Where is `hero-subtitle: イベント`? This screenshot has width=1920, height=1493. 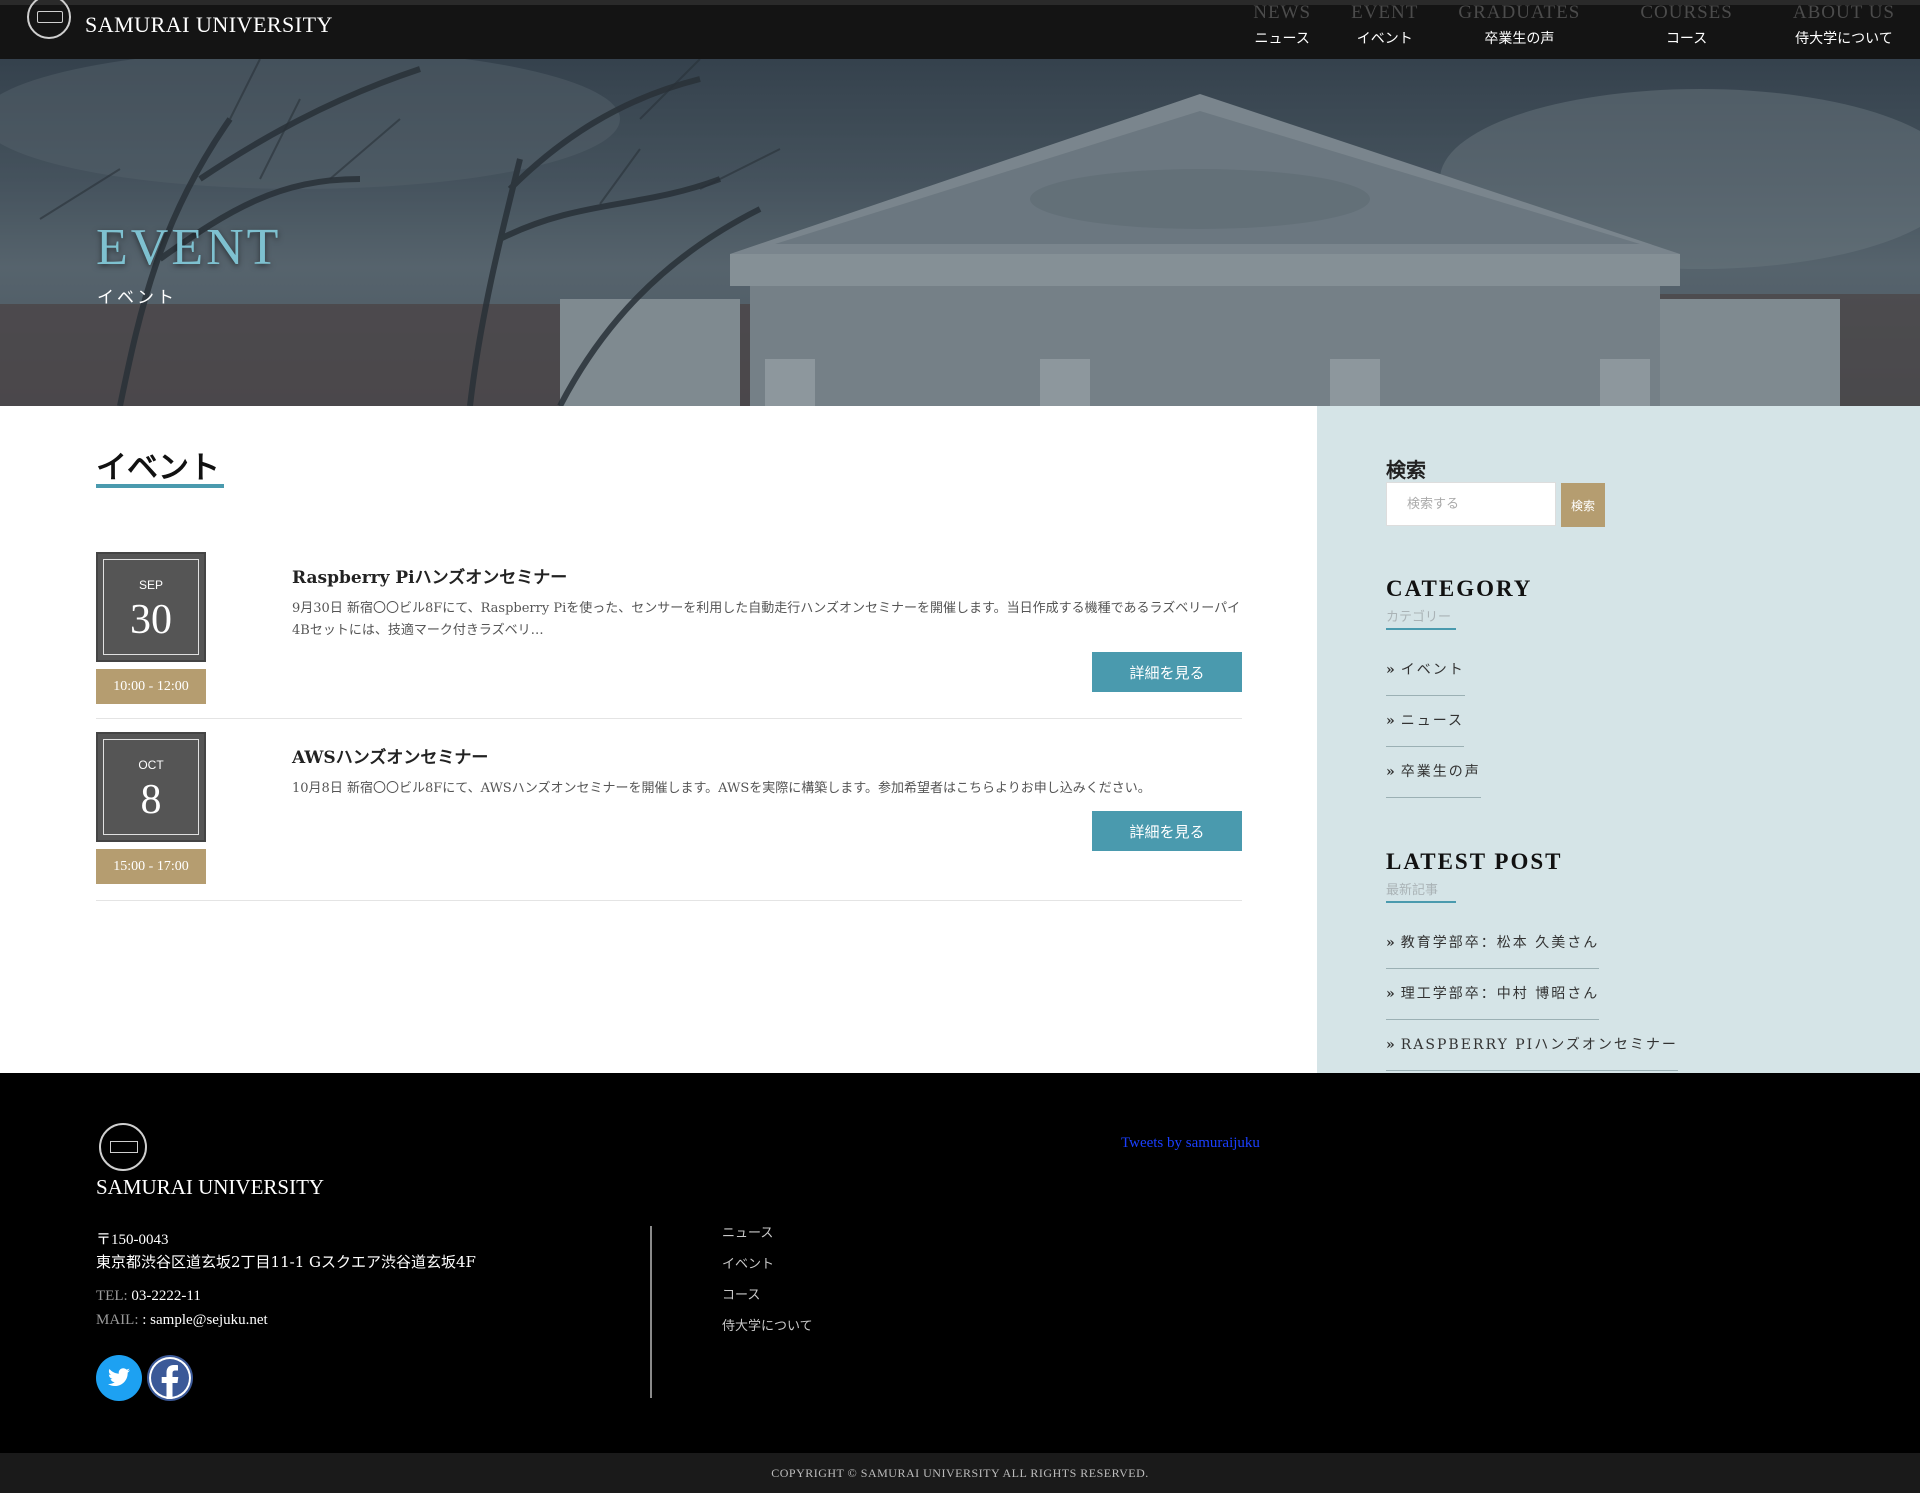 hero-subtitle: イベント is located at coordinates (137, 298).